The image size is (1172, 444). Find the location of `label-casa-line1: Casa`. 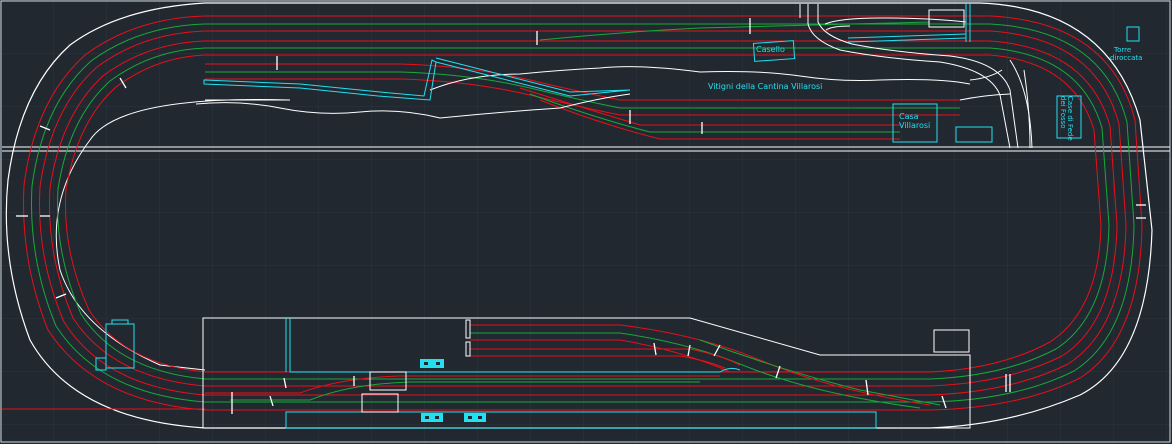

label-casa-line1: Casa is located at coordinates (909, 116).